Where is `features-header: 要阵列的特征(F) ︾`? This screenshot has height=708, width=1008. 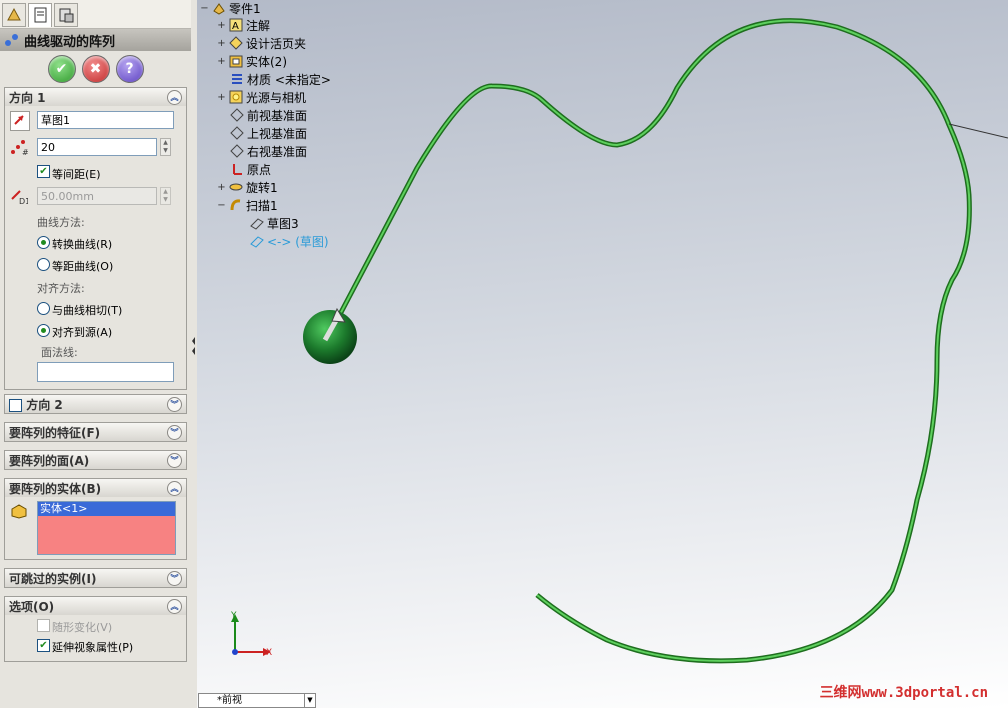
features-header: 要阵列的特征(F) ︾ is located at coordinates (95, 432).